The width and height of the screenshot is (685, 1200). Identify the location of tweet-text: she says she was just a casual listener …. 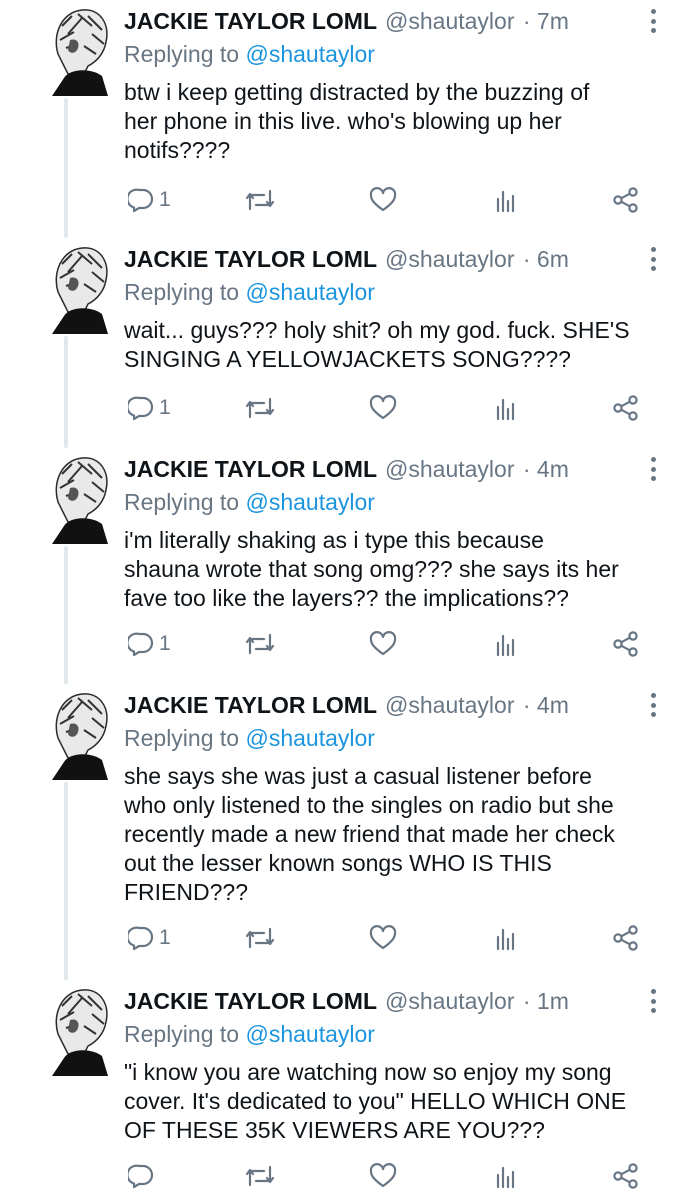
(369, 834).